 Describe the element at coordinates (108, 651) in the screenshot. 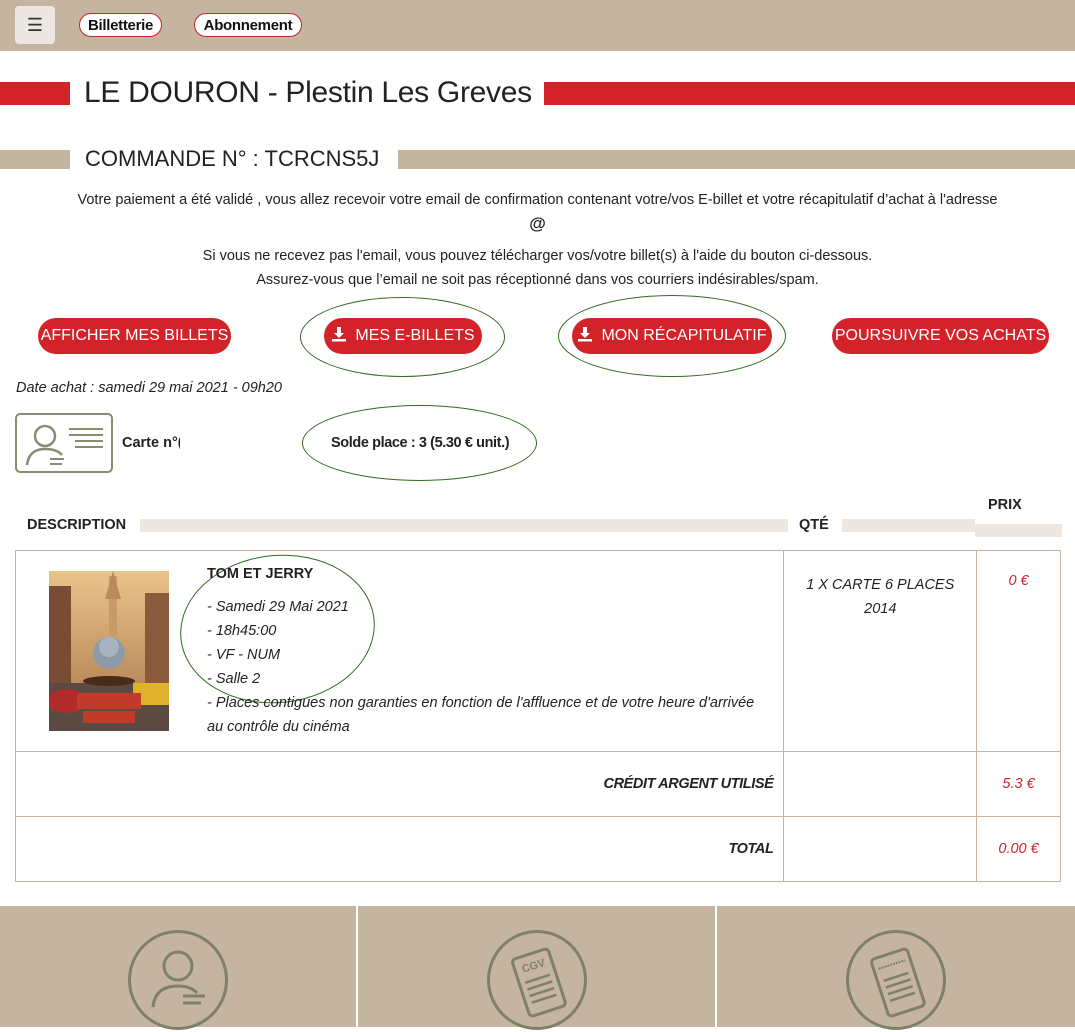

I see `movie-poster` at that location.